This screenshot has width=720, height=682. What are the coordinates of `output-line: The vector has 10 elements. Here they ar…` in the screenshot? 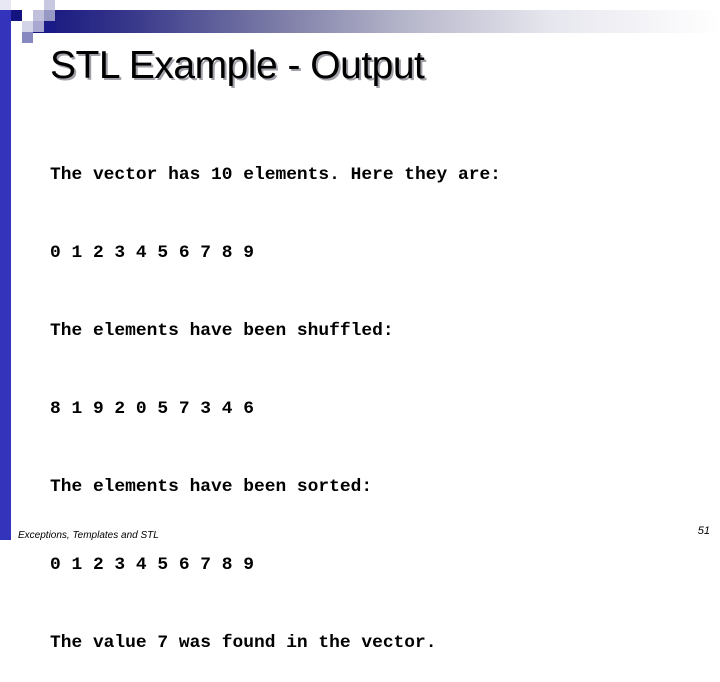 It's located at (275, 175).